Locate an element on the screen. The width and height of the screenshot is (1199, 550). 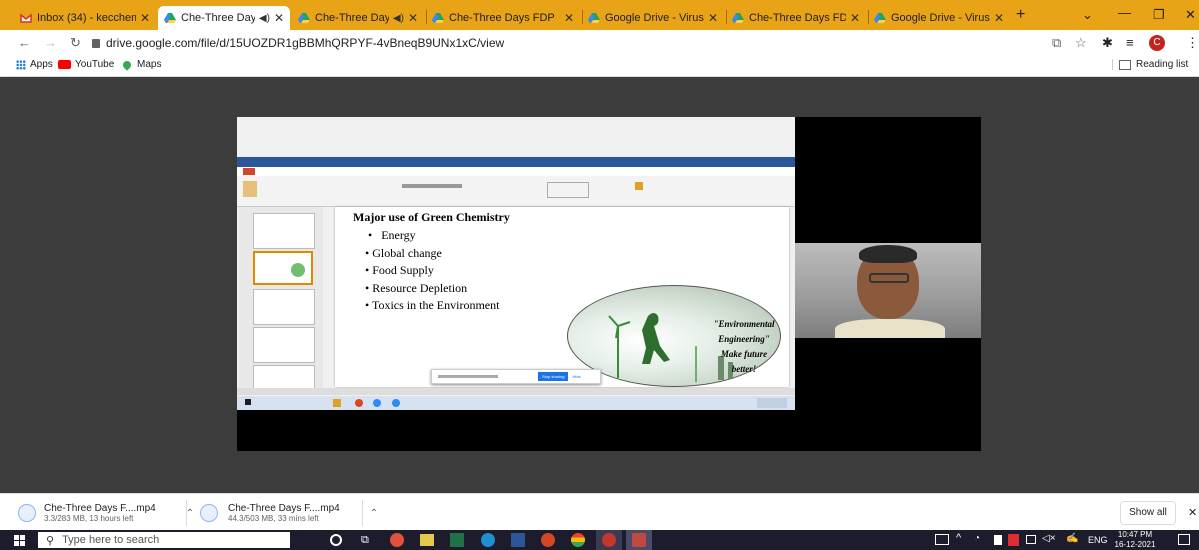
notification-center-icon is located at coordinates (1184, 539).